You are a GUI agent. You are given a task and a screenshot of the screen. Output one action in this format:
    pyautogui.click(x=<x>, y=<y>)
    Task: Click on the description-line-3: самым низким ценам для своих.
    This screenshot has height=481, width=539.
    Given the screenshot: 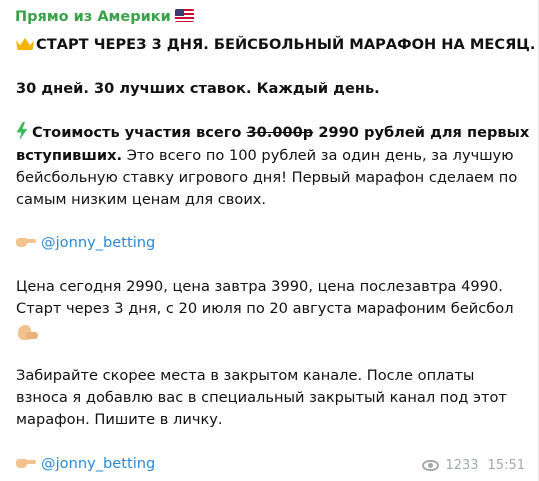 What is the action you would take?
    pyautogui.click(x=141, y=199)
    